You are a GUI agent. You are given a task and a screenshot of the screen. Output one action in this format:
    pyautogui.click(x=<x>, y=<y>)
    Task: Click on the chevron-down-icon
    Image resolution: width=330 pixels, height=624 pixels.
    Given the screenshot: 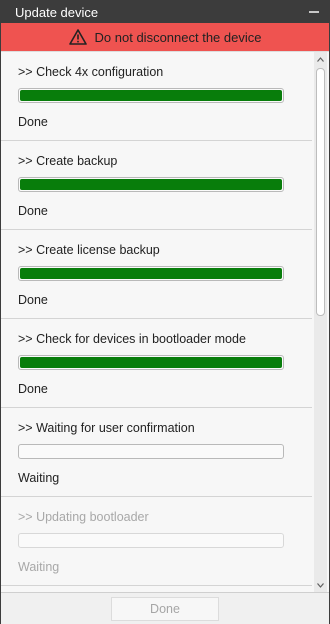 What is the action you would take?
    pyautogui.click(x=320, y=585)
    